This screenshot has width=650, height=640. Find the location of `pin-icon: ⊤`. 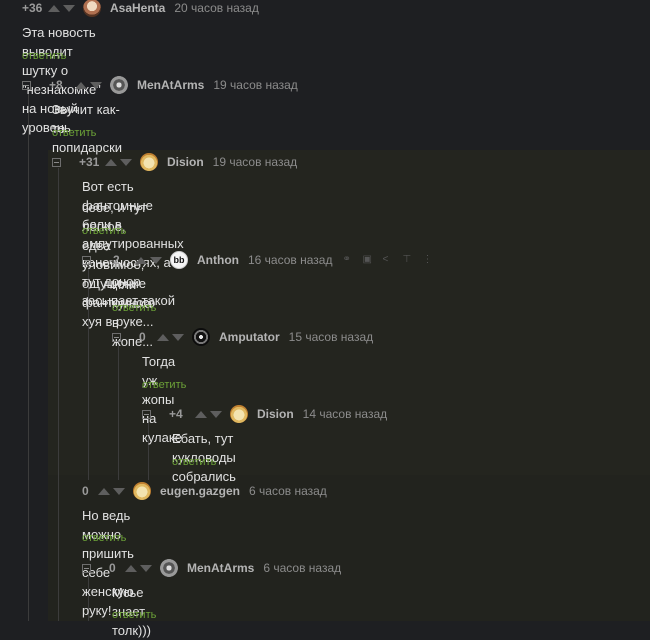

pin-icon: ⊤ is located at coordinates (407, 260).